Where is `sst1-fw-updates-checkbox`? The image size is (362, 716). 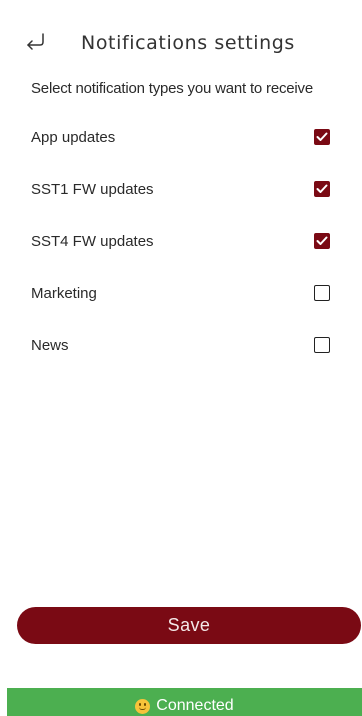 sst1-fw-updates-checkbox is located at coordinates (322, 189).